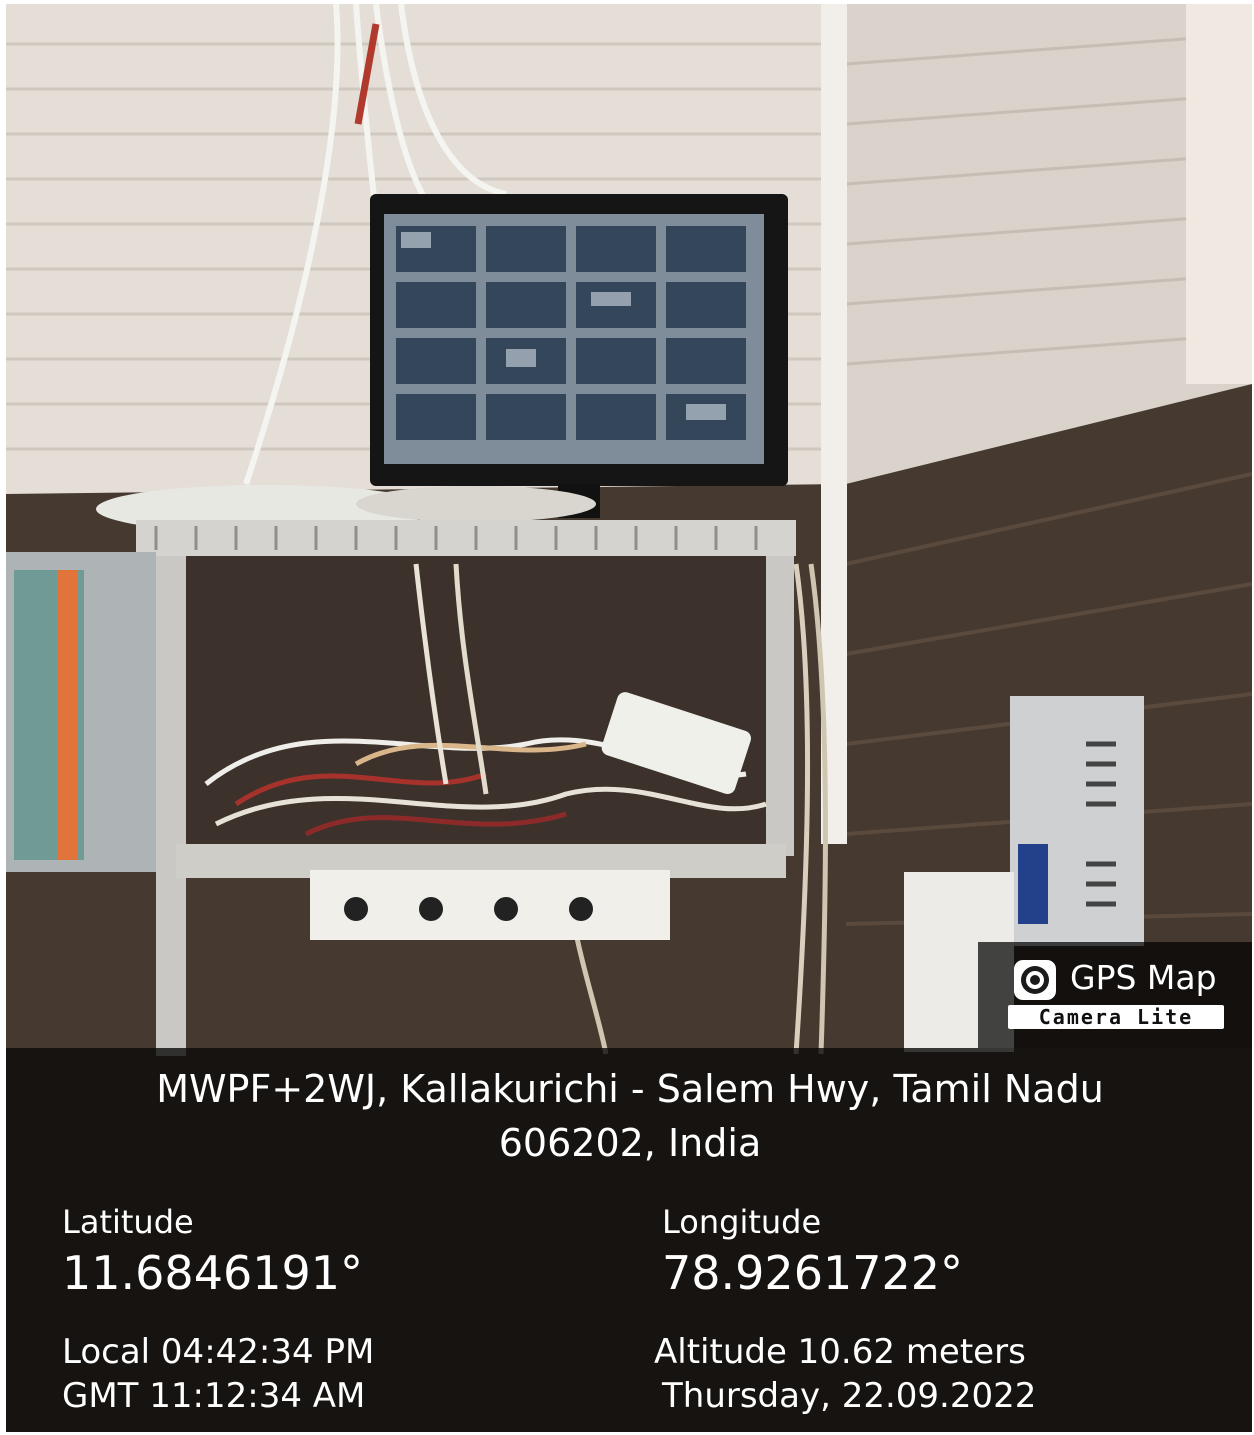  I want to click on camera-lens-icon, so click(1035, 980).